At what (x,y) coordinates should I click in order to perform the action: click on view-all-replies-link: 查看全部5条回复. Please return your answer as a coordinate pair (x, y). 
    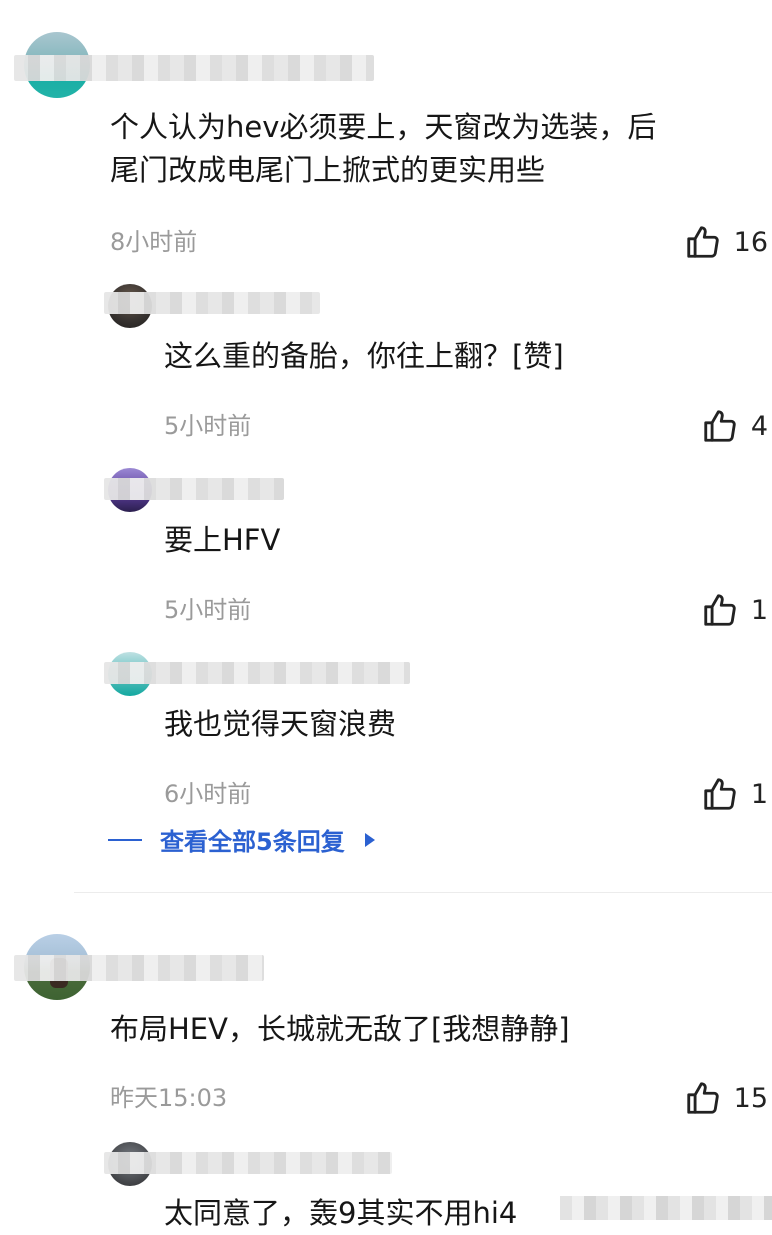
    Looking at the image, I should click on (241, 839).